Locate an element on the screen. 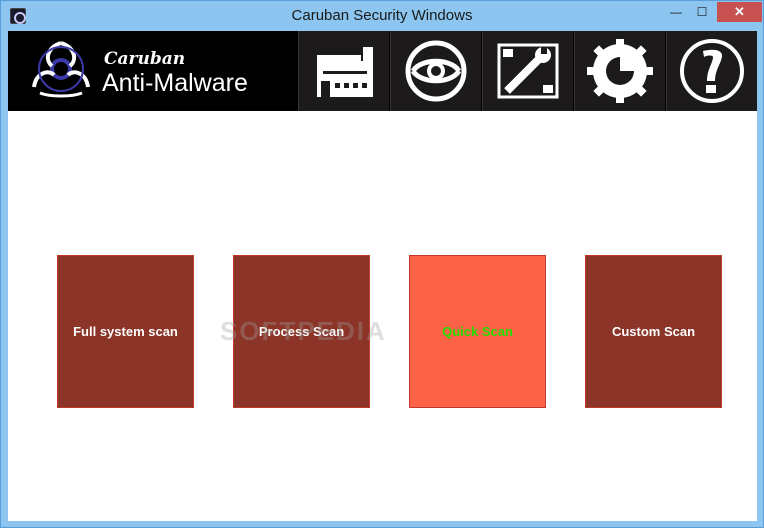 The height and width of the screenshot is (528, 764). quick-scan-button: Quick Scan is located at coordinates (477, 331).